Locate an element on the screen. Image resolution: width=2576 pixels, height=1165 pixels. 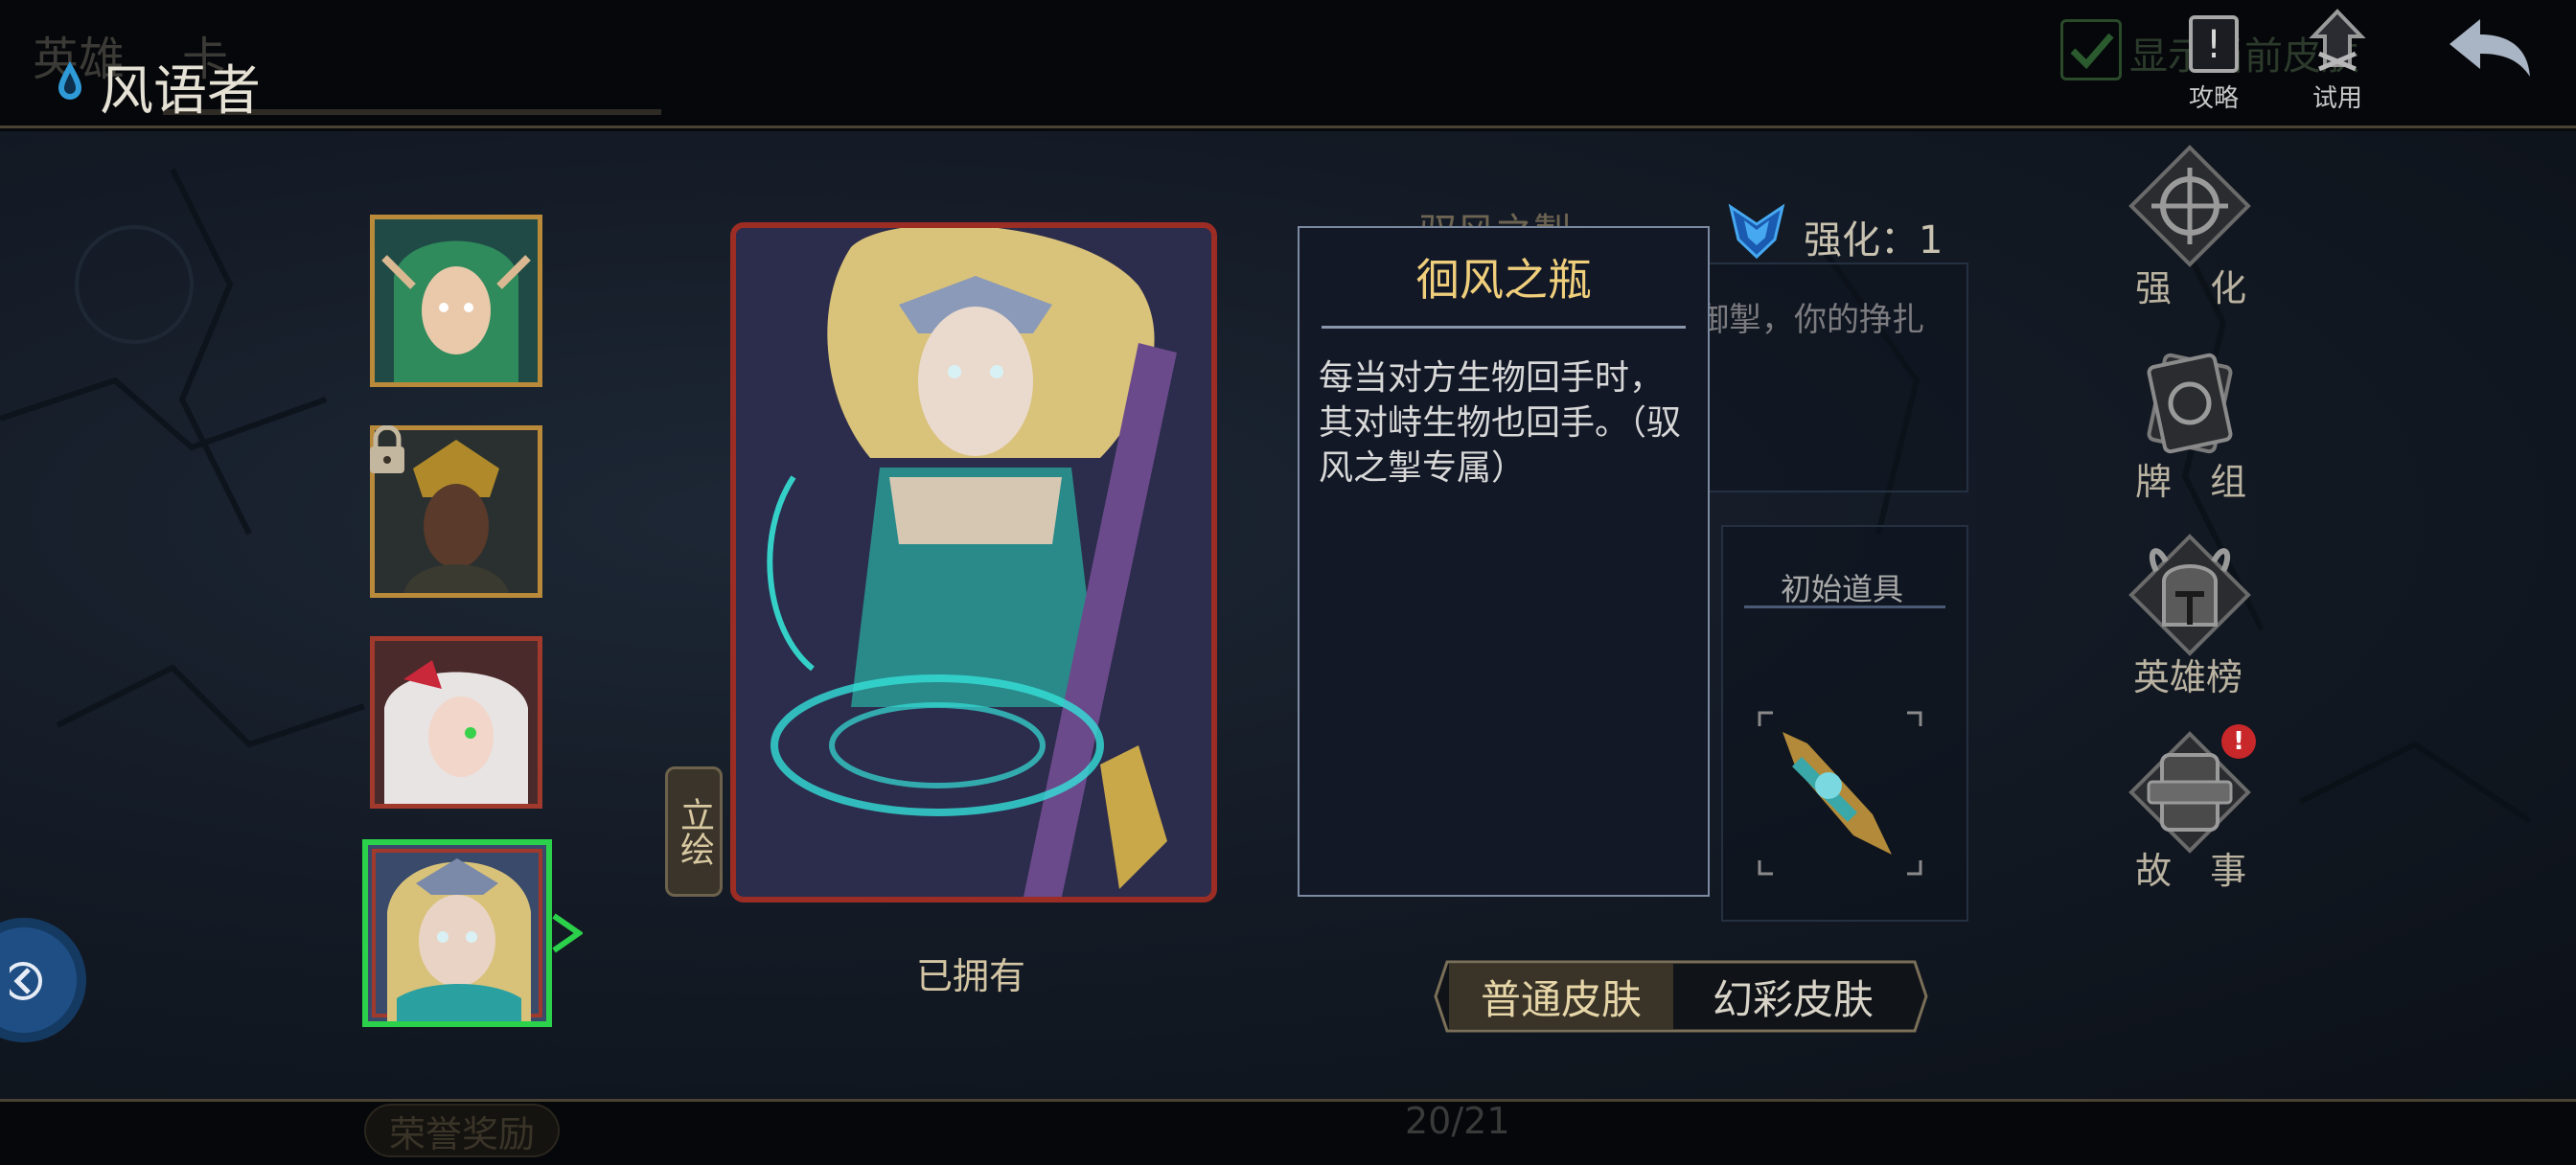
helmet-icon is located at coordinates (2189, 595).